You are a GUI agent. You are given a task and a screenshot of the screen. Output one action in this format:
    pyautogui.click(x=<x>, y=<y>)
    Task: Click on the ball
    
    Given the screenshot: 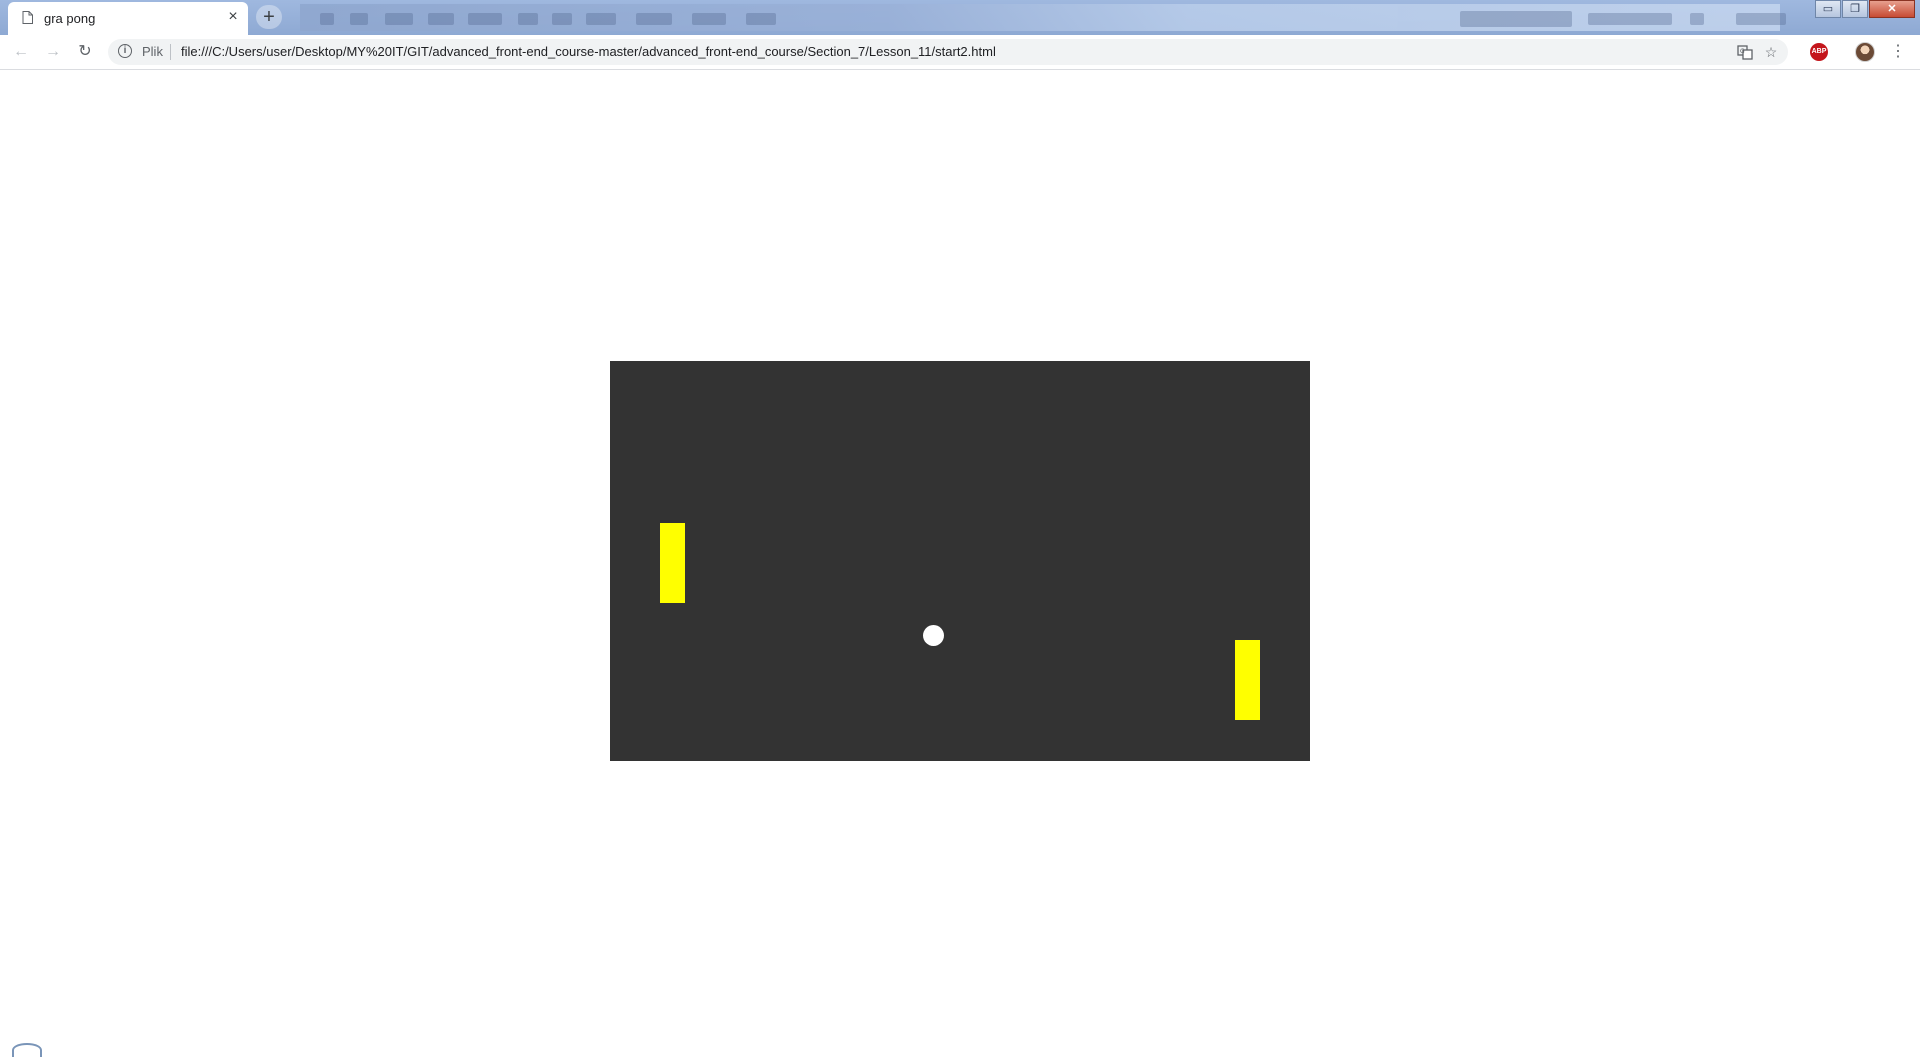 What is the action you would take?
    pyautogui.click(x=933, y=635)
    